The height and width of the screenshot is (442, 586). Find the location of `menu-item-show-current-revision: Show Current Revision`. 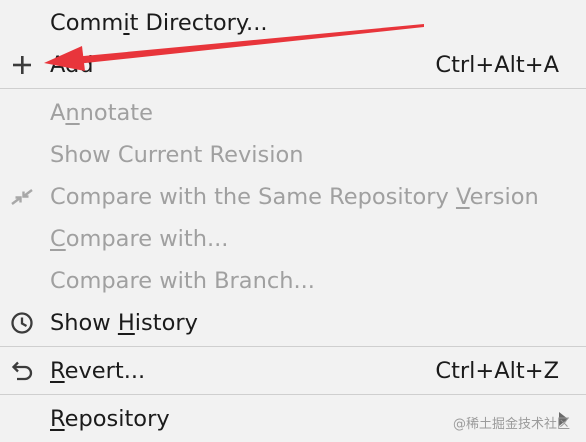

menu-item-show-current-revision: Show Current Revision is located at coordinates (293, 155).